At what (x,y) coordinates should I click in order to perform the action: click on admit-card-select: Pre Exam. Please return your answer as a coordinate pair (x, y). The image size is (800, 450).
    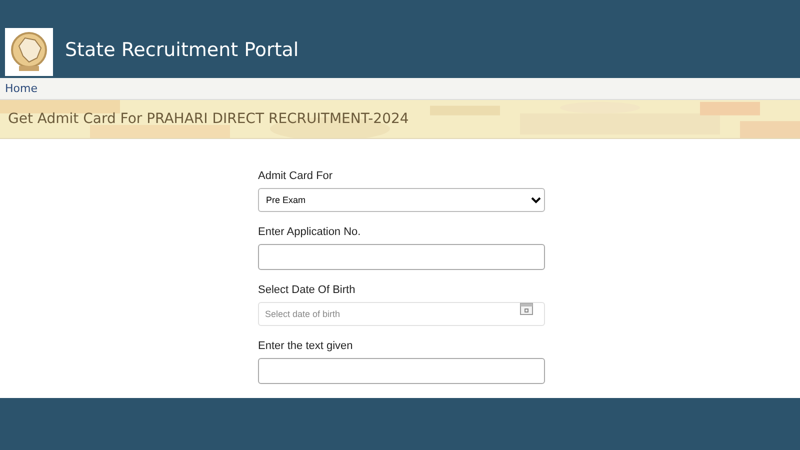
    Looking at the image, I should click on (401, 200).